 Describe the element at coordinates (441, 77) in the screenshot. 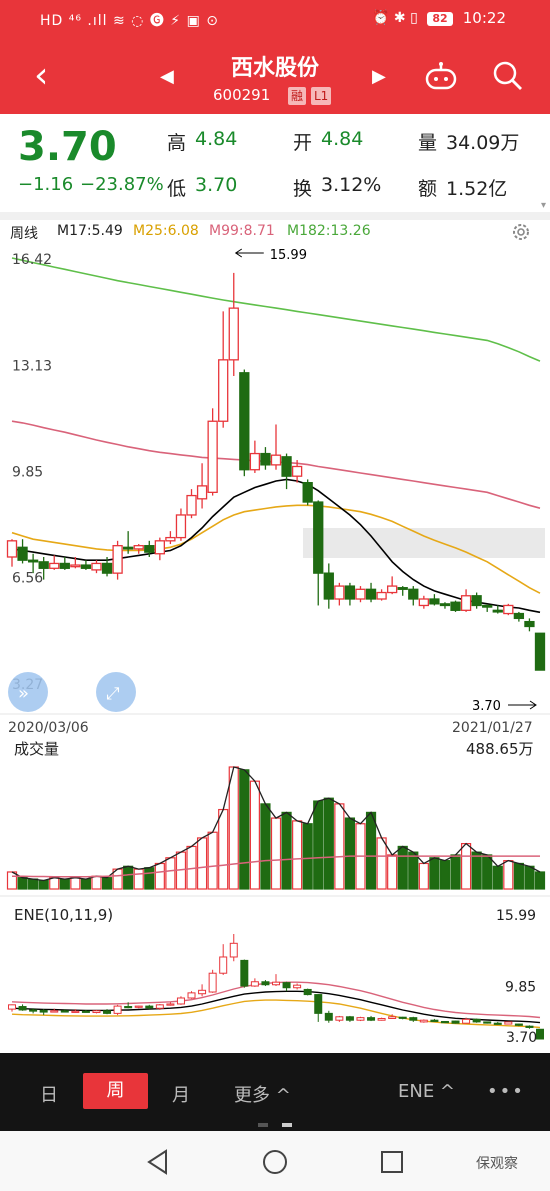

I see `robot-icon` at that location.